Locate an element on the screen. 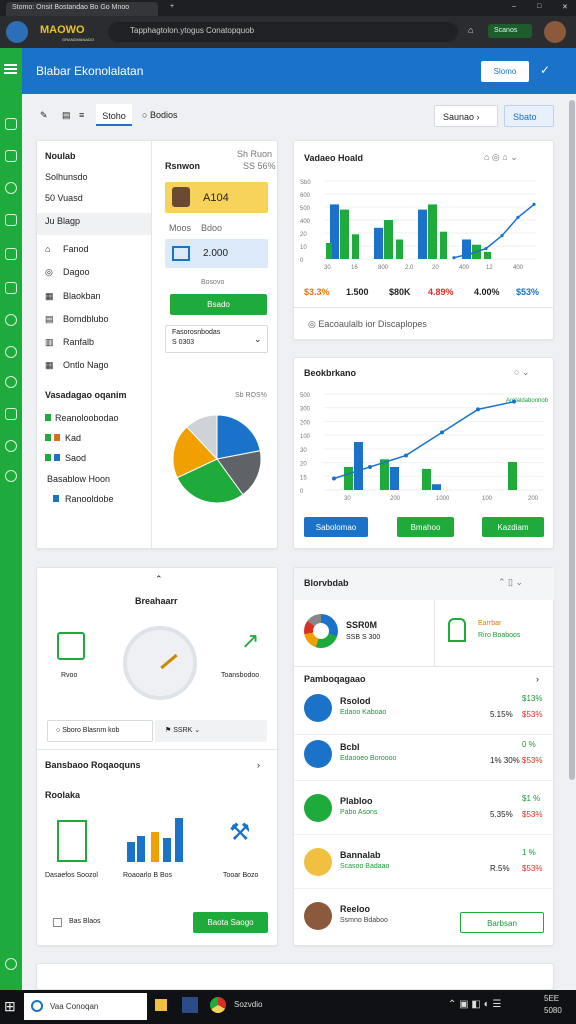 Image resolution: width=576 pixels, height=1024 pixels. y-tick: 0 is located at coordinates (302, 261).